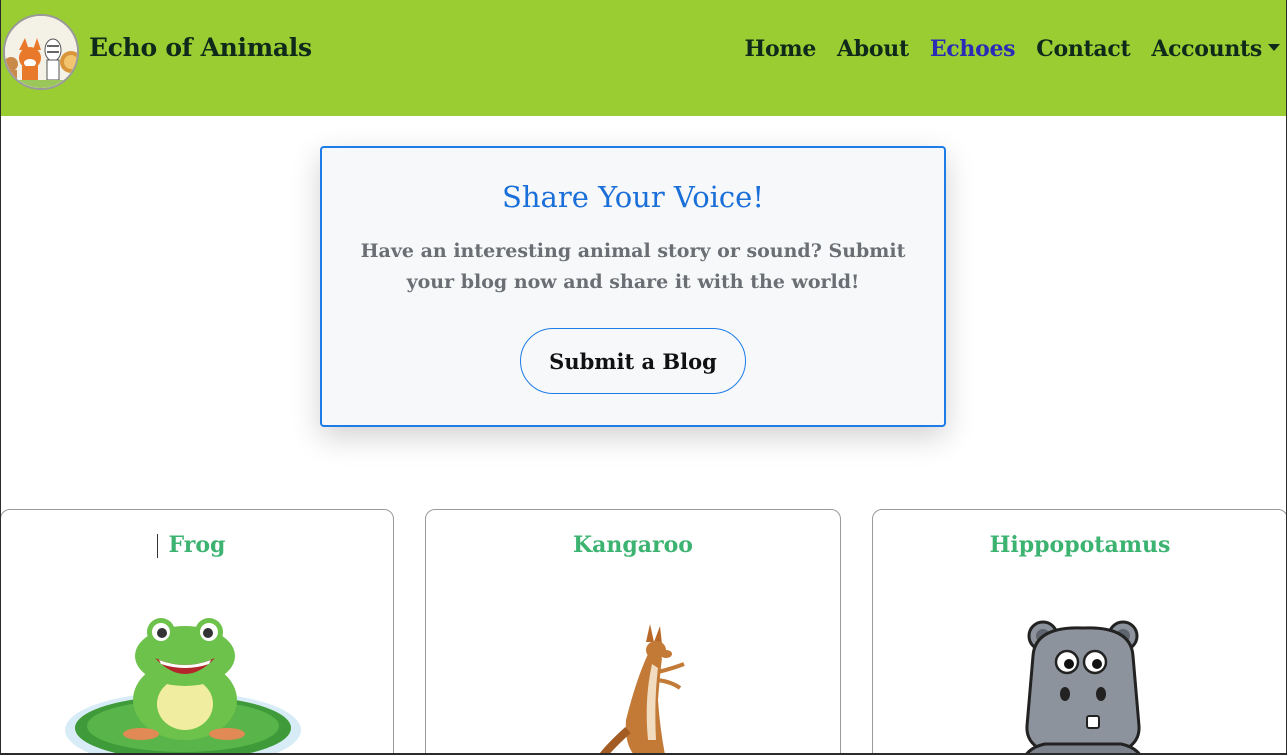 The width and height of the screenshot is (1287, 755). I want to click on animal-card-hippopotamus: Hippopotamus, so click(1079, 631).